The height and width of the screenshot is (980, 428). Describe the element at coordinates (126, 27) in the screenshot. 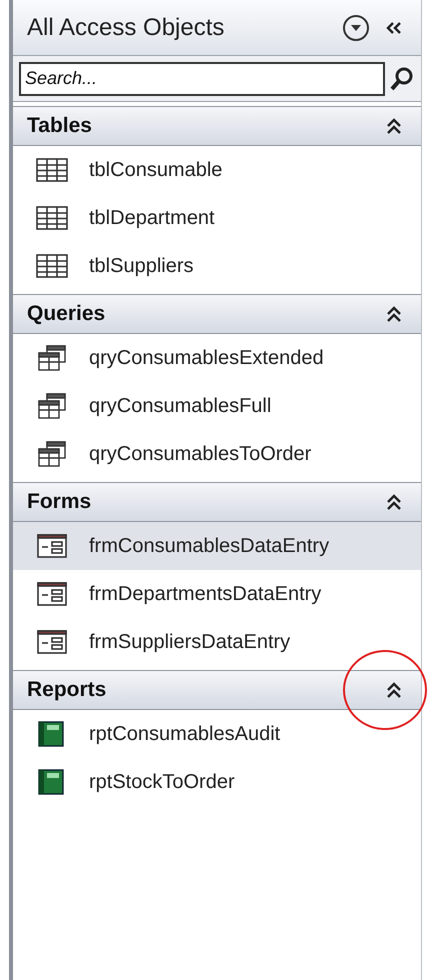

I see `pane-title: All Access Objects` at that location.